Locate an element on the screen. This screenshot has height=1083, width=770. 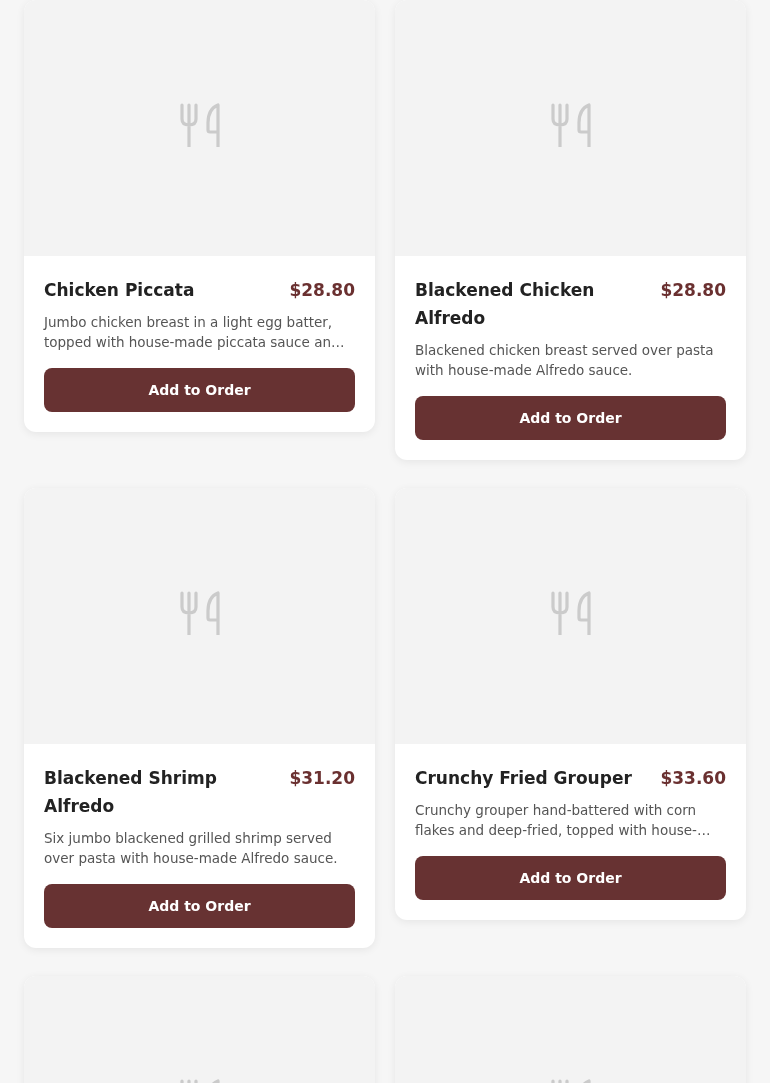
dish-price: $31.20 is located at coordinates (322, 778).